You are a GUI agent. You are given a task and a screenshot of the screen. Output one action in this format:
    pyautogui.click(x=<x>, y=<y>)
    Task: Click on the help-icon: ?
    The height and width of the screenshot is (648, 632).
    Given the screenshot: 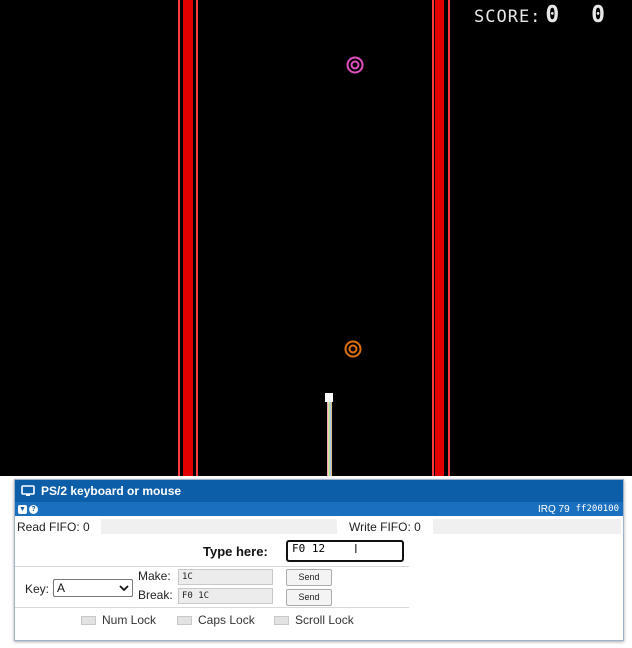 What is the action you would take?
    pyautogui.click(x=33, y=509)
    